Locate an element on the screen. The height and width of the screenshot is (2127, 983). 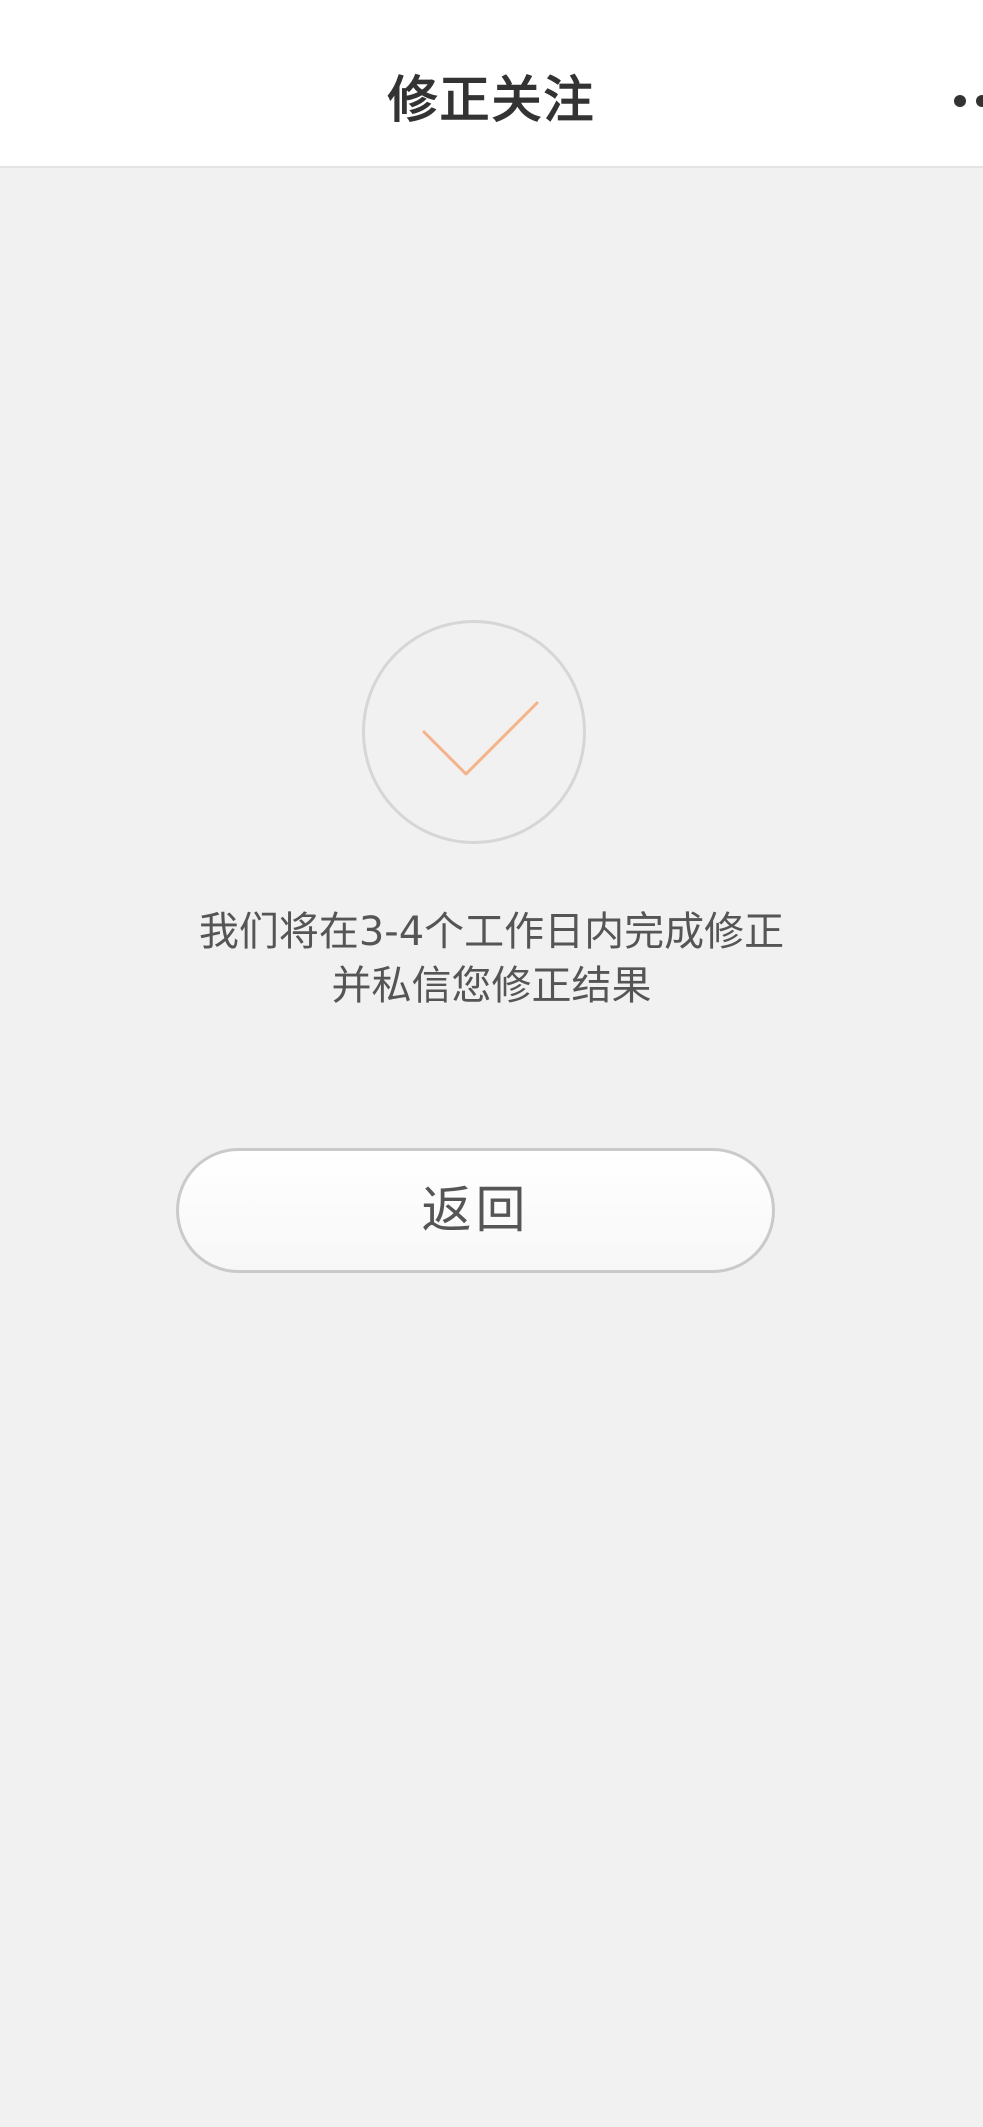
result-message-line-1: 我们将在3-4个工作日内完成修正 is located at coordinates (491, 932).